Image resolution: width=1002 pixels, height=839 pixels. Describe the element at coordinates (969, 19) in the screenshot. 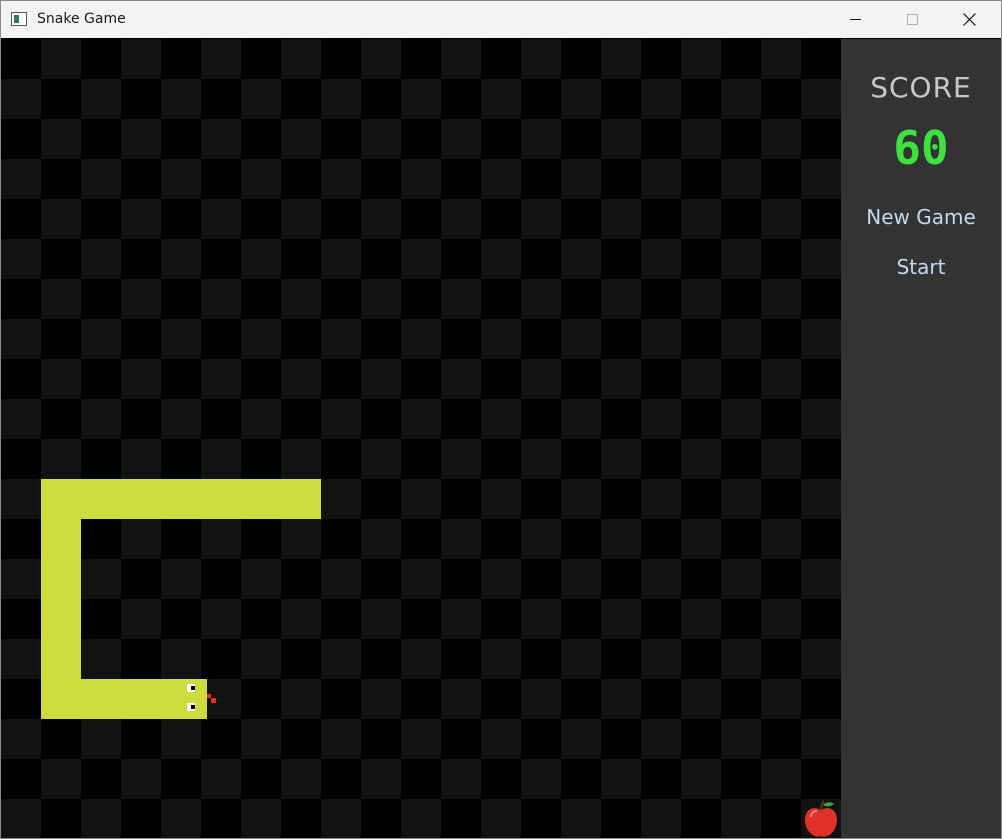

I see `close-icon` at that location.